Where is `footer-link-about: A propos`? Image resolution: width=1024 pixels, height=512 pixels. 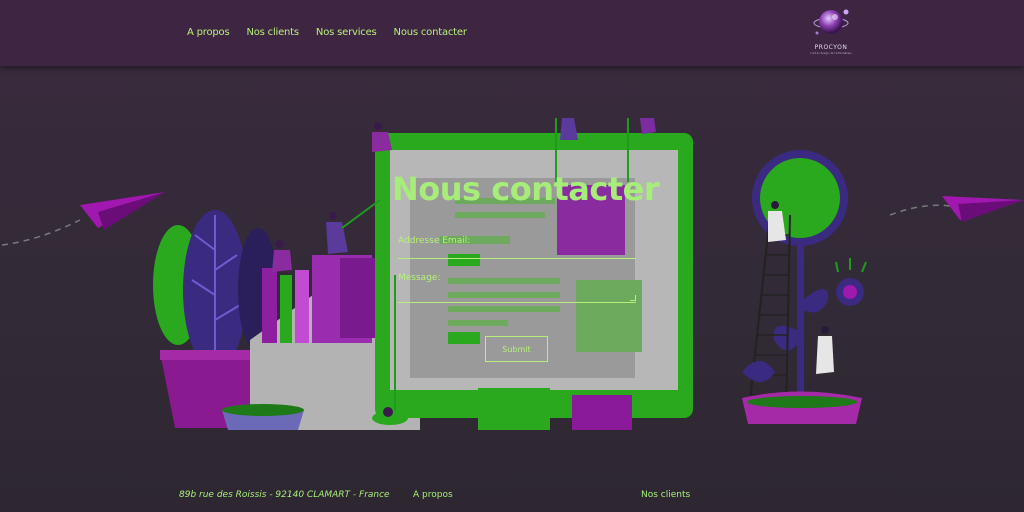 footer-link-about: A propos is located at coordinates (433, 495).